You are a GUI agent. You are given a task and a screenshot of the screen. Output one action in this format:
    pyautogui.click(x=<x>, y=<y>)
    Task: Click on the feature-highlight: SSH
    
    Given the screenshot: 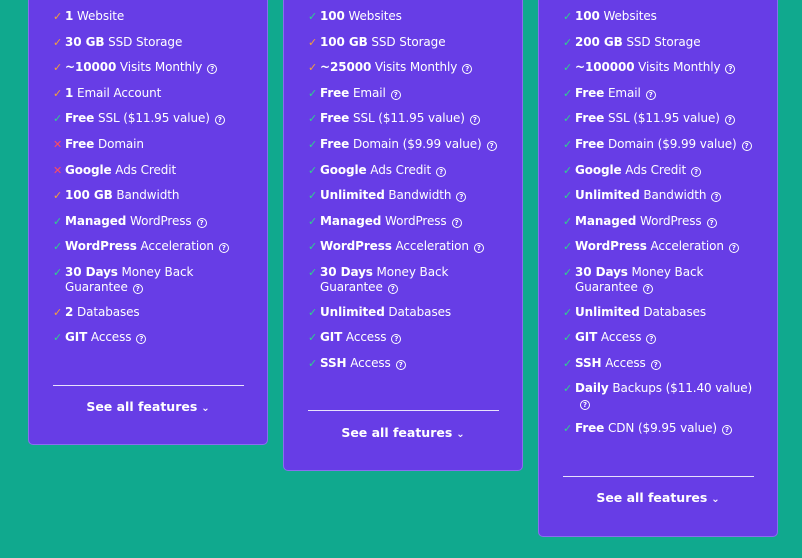 What is the action you would take?
    pyautogui.click(x=333, y=362)
    